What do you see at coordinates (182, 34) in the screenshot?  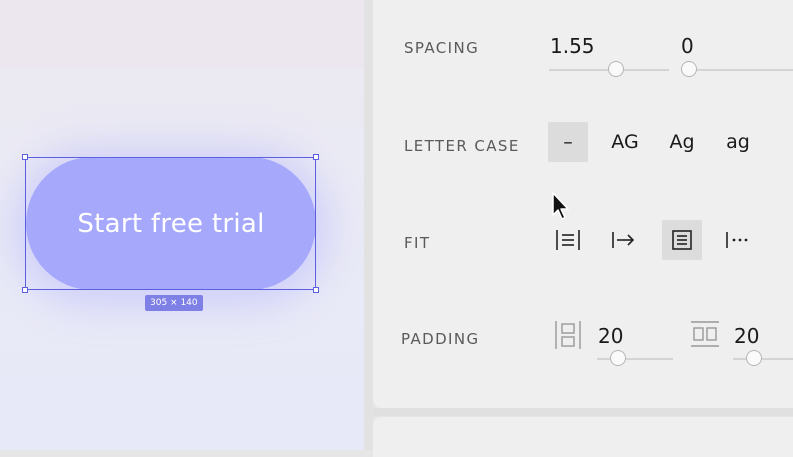 I see `canvas-header-strip` at bounding box center [182, 34].